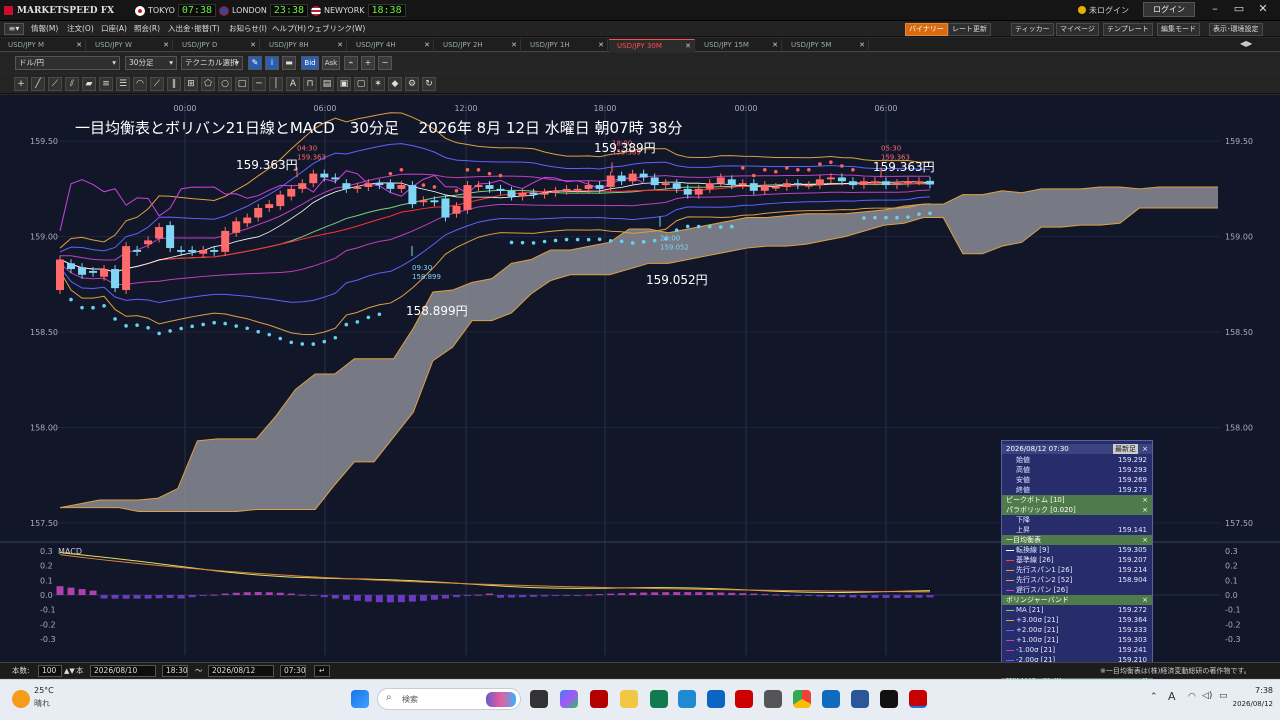  What do you see at coordinates (322, 671) in the screenshot?
I see `apply-range-icon: ↵` at bounding box center [322, 671].